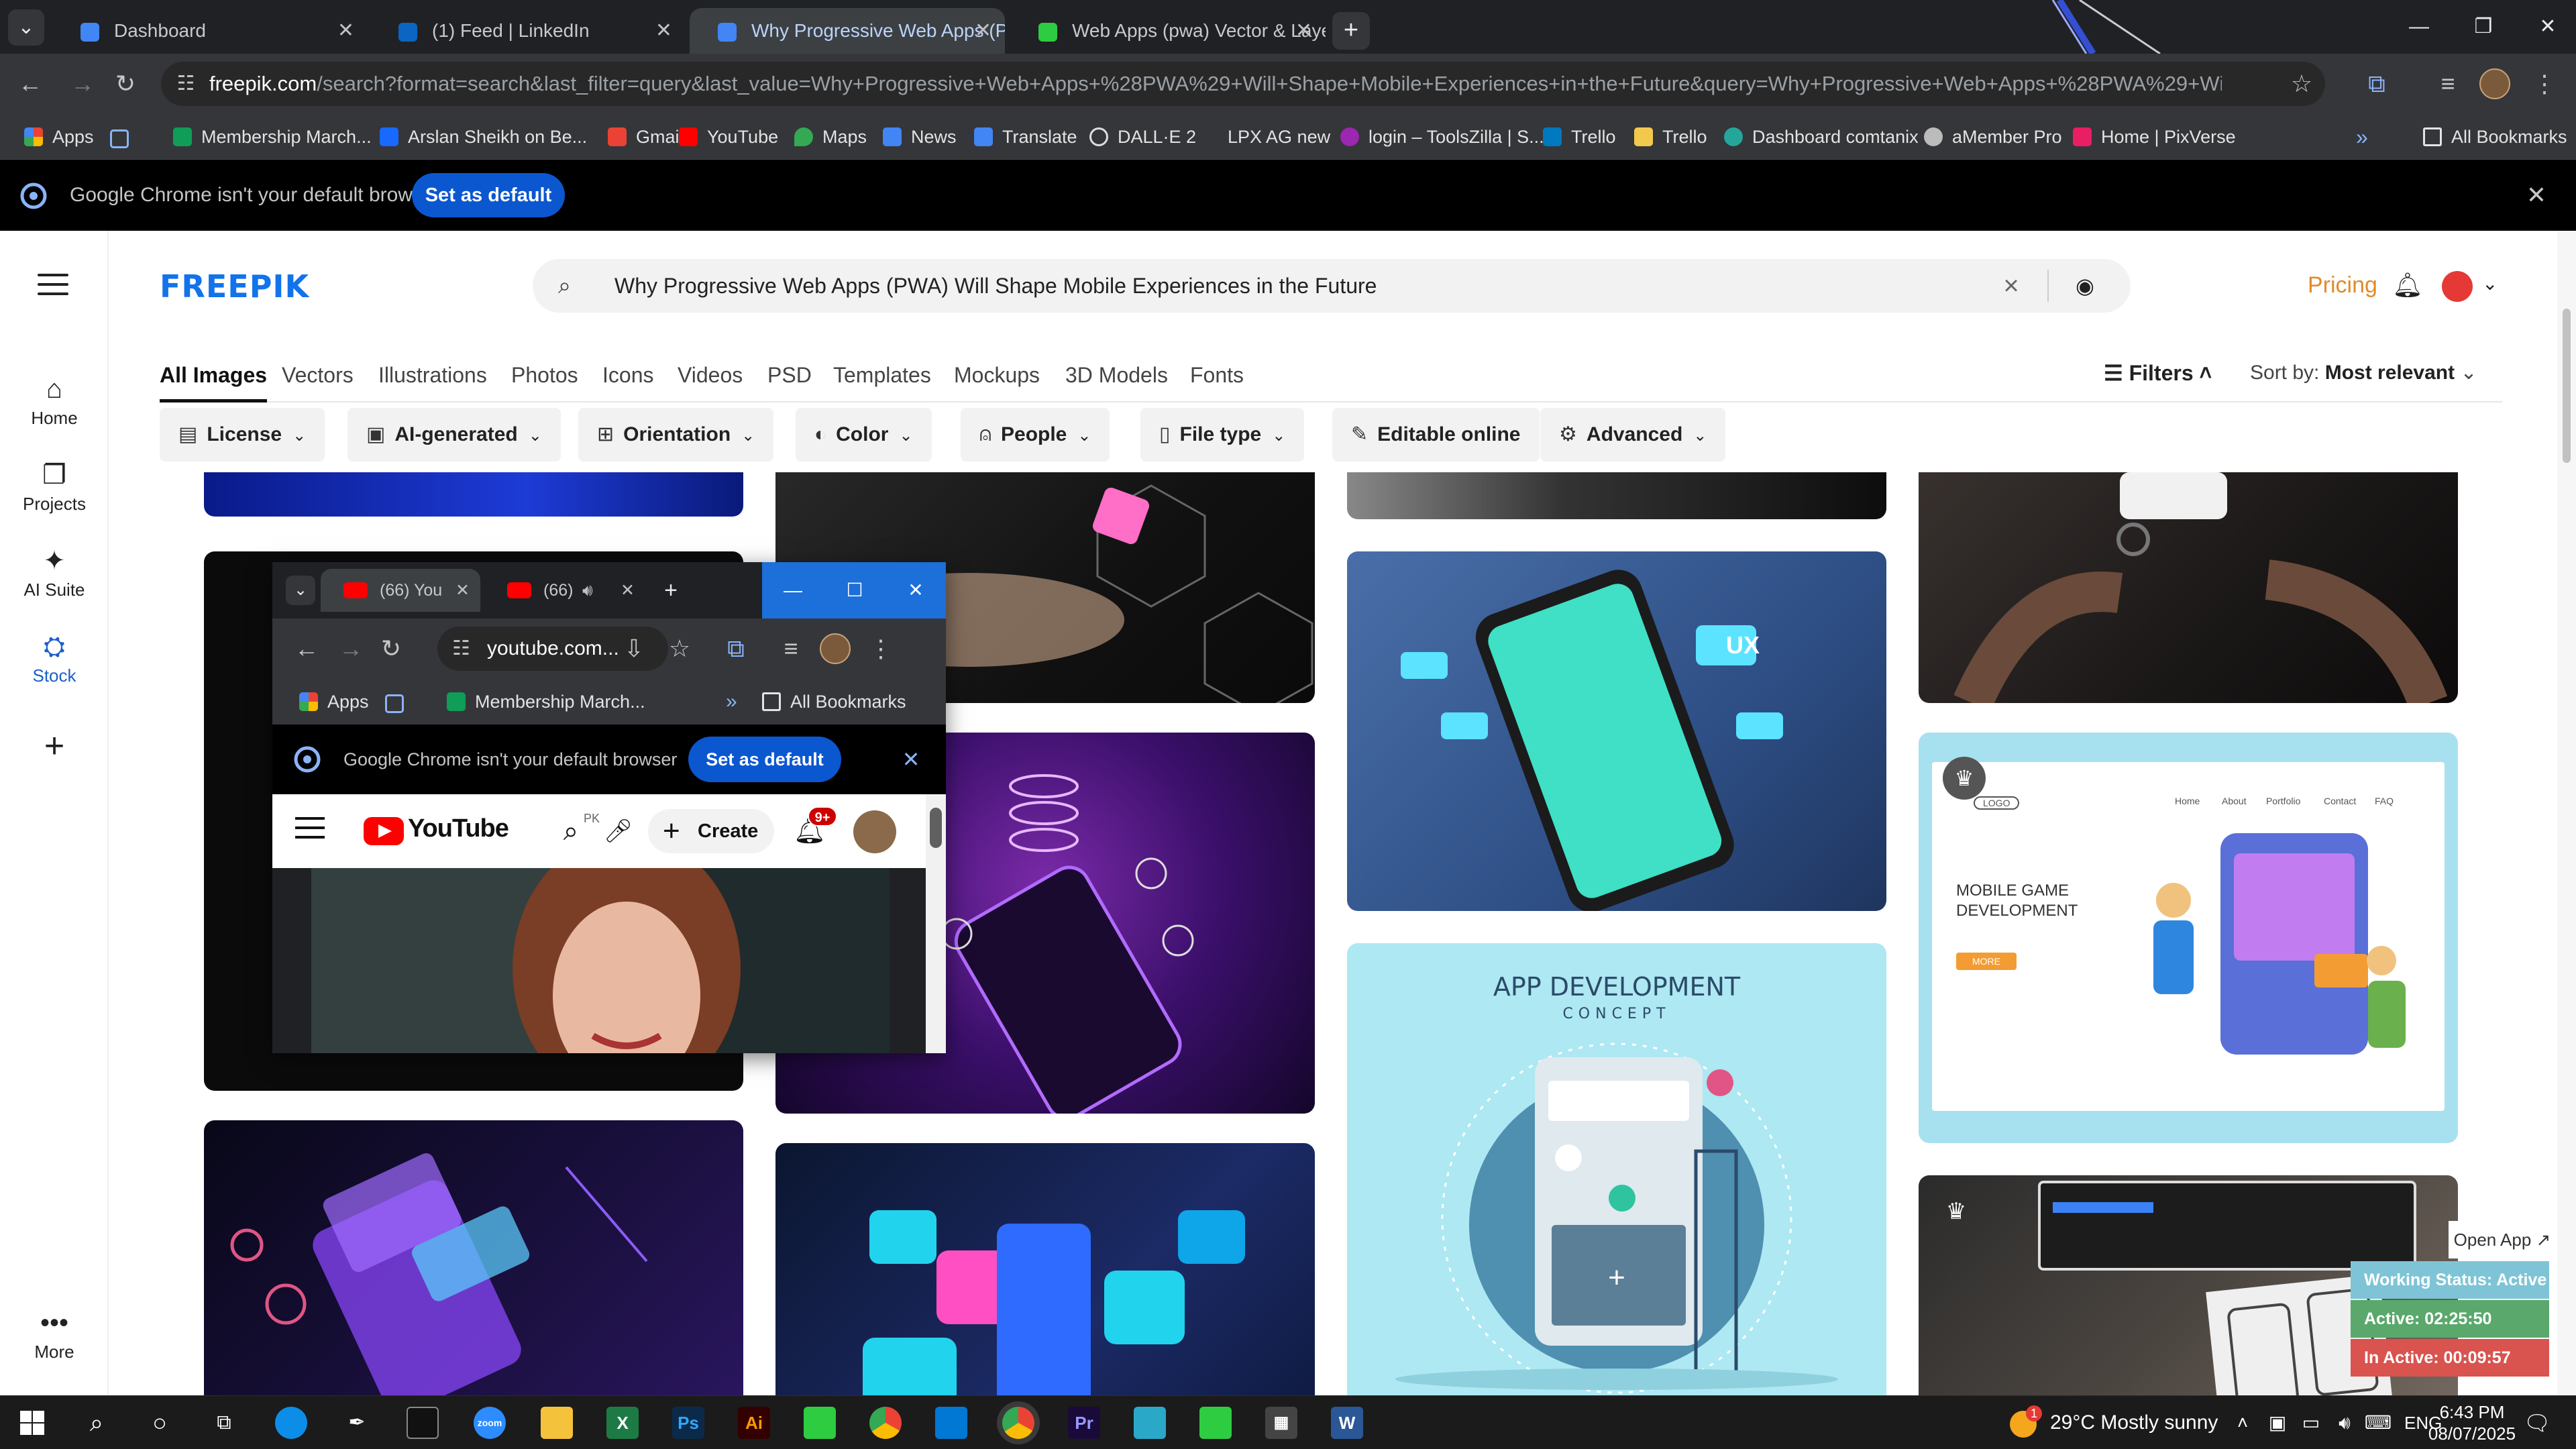 The height and width of the screenshot is (1449, 2576). I want to click on nav-projects: ❐ Projects, so click(54, 485).